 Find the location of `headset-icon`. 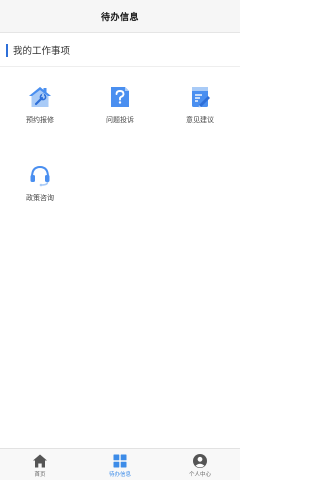

headset-icon is located at coordinates (40, 176).